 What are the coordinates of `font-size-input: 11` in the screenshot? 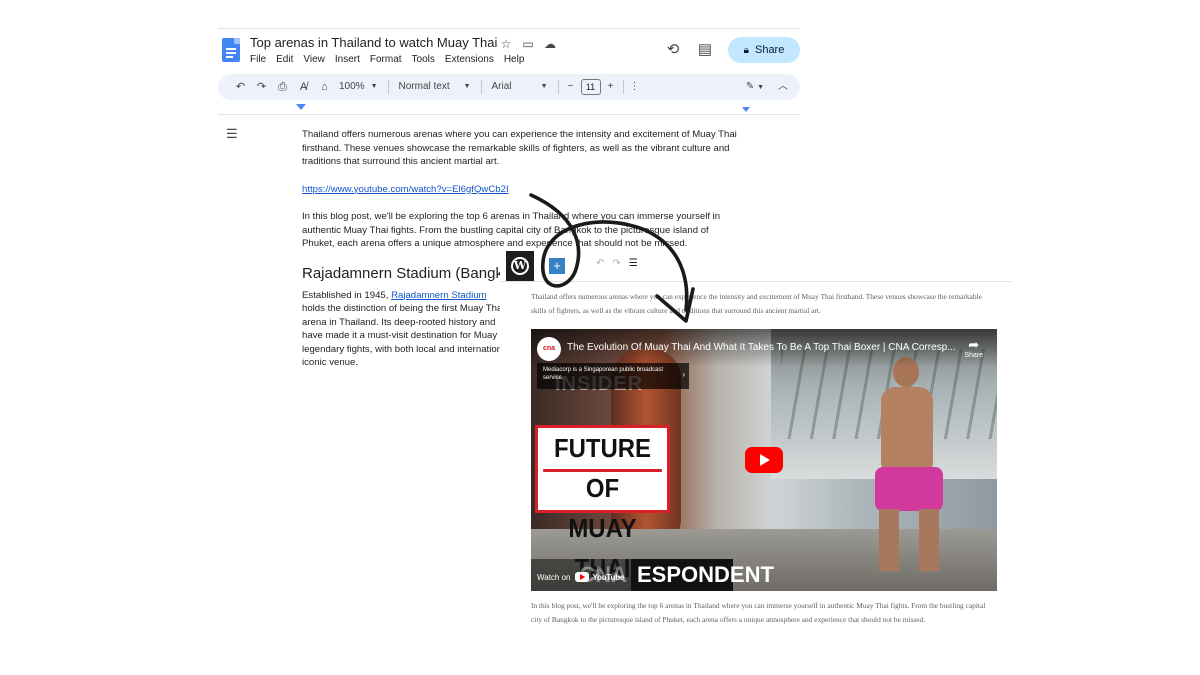 It's located at (590, 87).